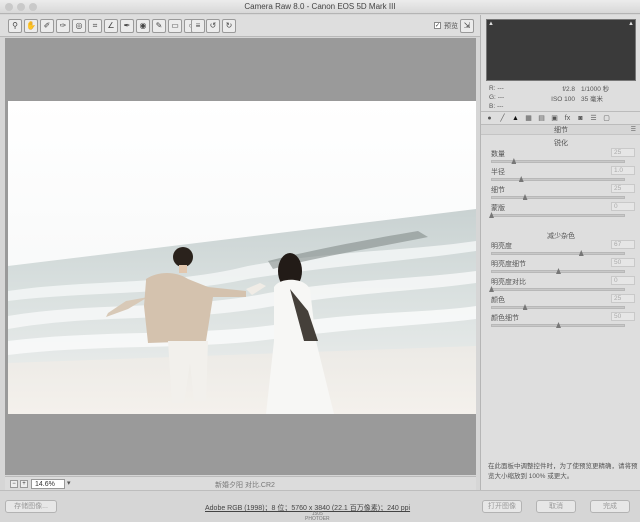  Describe the element at coordinates (63, 26) in the screenshot. I see `color-sampler-tool-icon: ✑` at that location.